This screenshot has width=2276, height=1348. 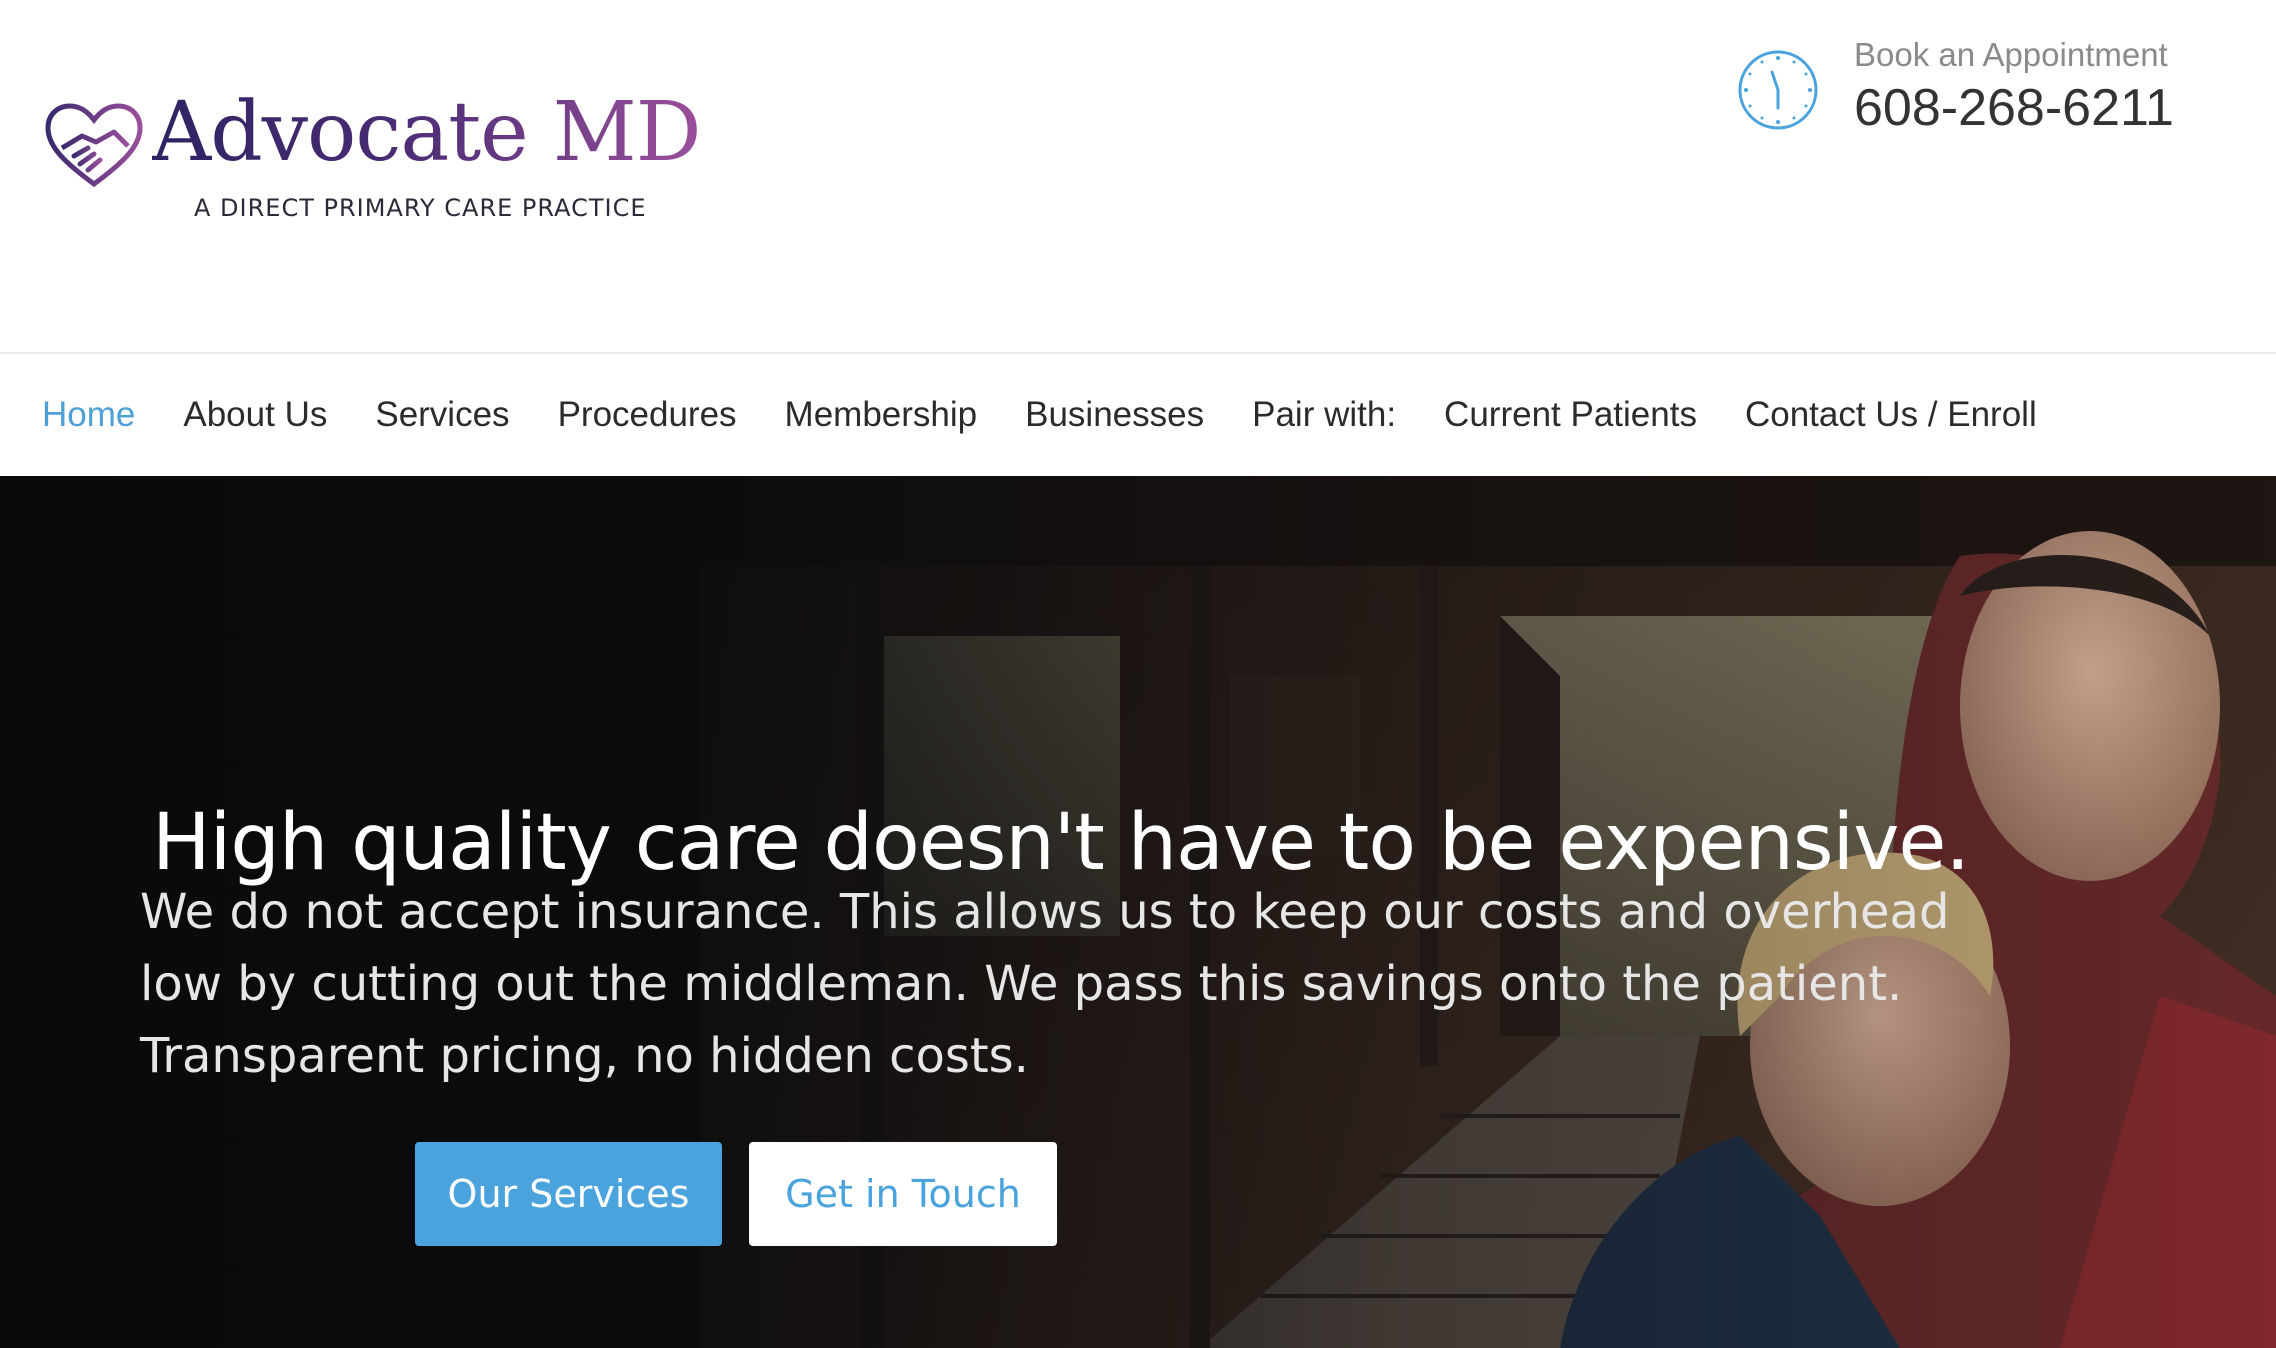 What do you see at coordinates (881, 415) in the screenshot?
I see `nav-item-membership: Membership` at bounding box center [881, 415].